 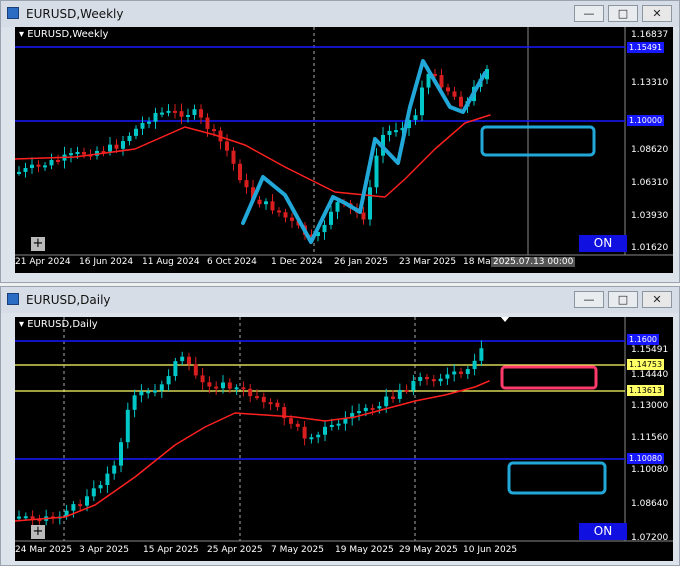 I want to click on date-label: 16 Jun 2024, so click(x=106, y=262).